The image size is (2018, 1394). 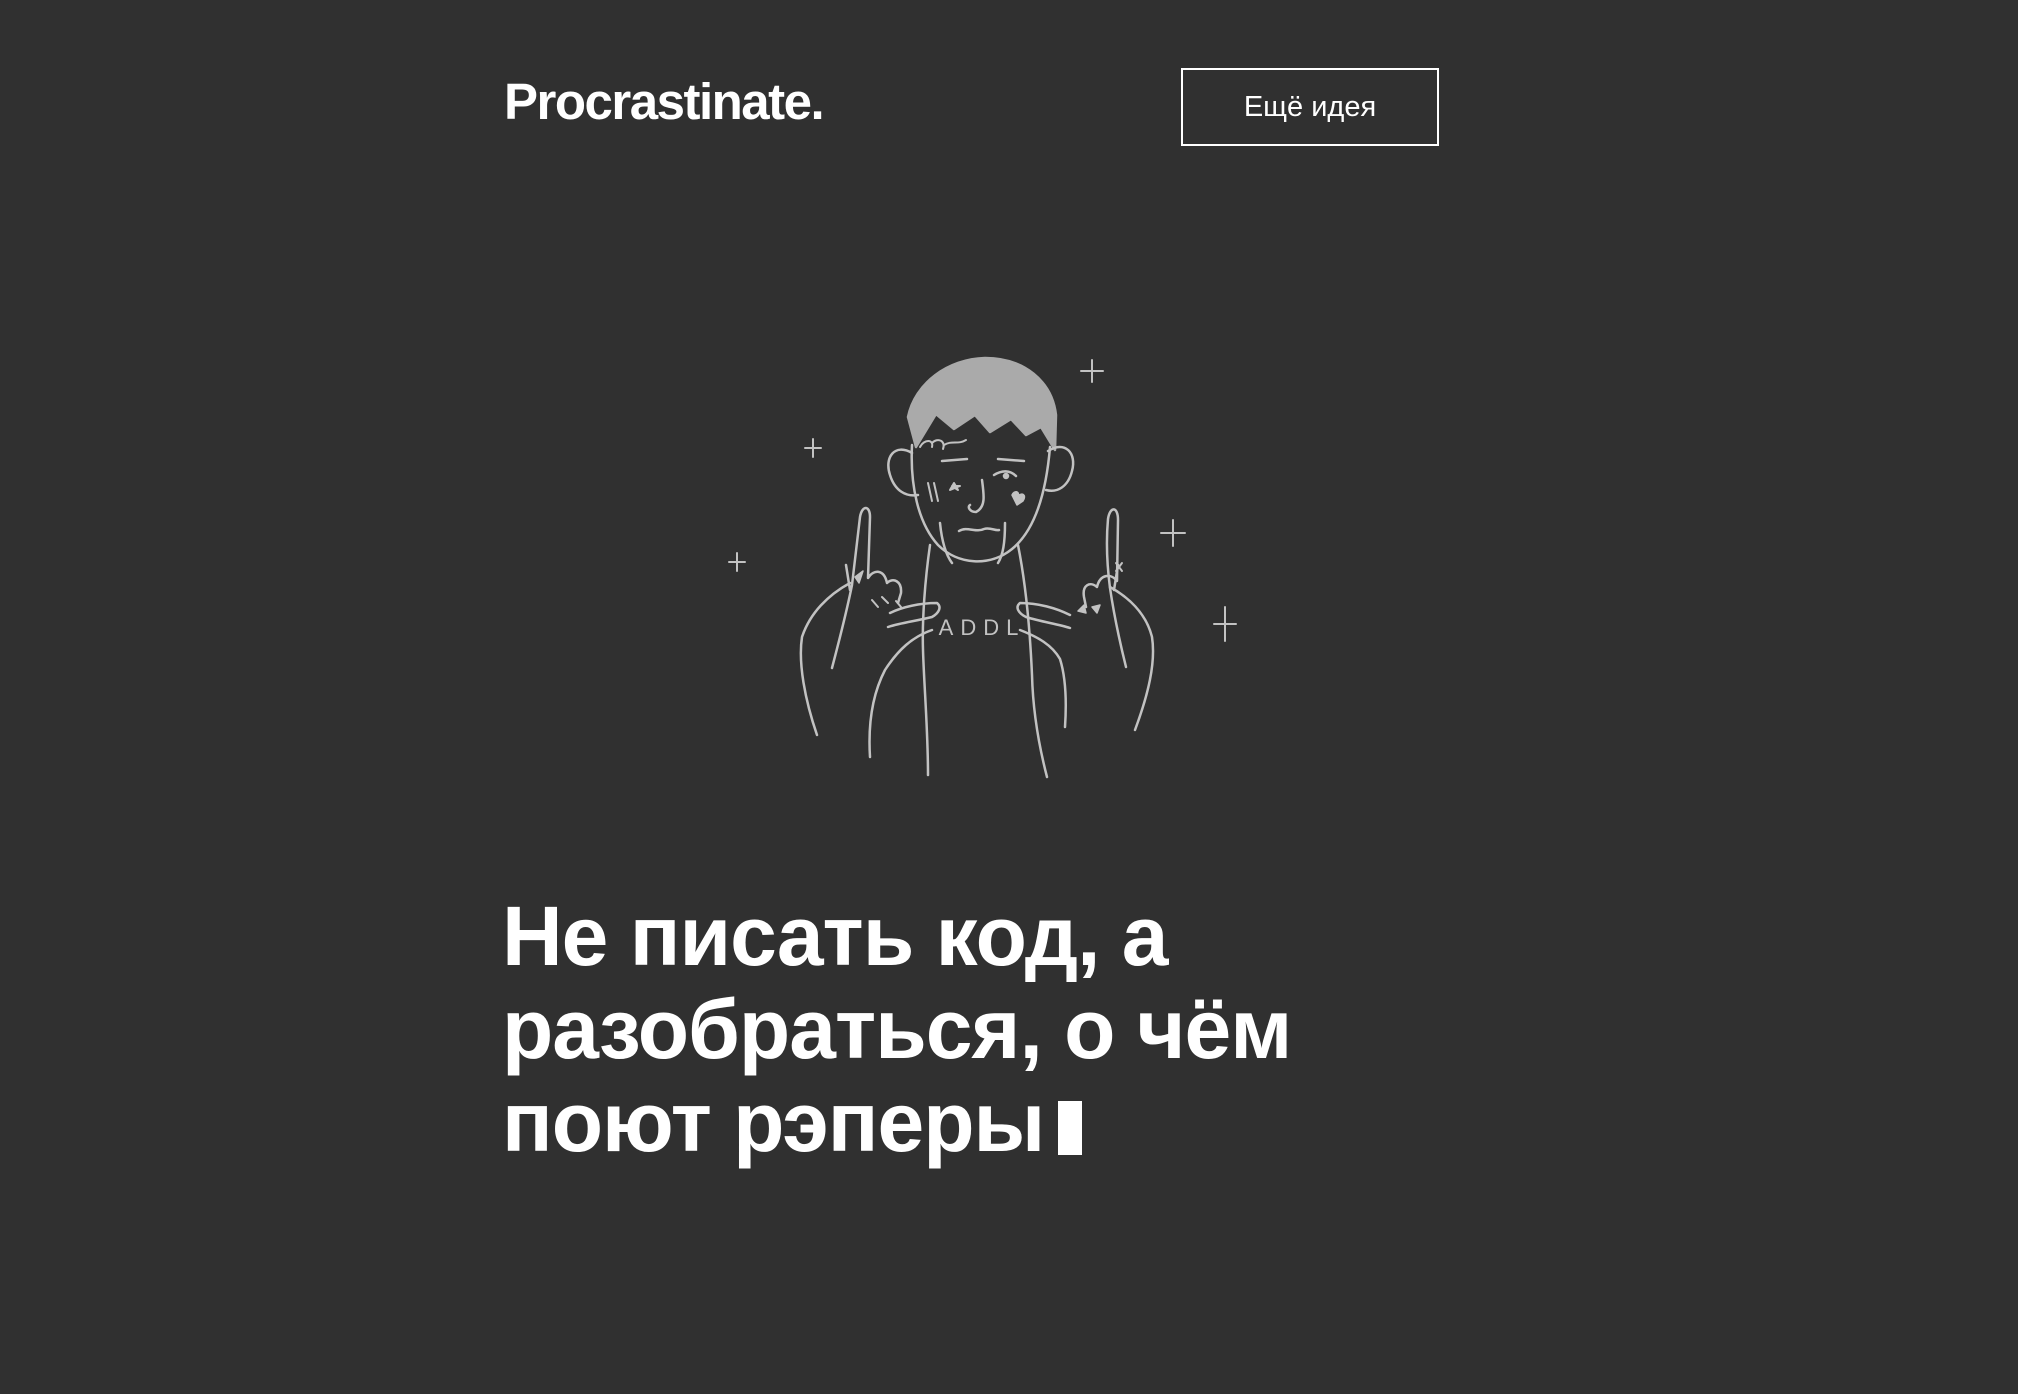 I want to click on text-cursor, so click(x=1070, y=1128).